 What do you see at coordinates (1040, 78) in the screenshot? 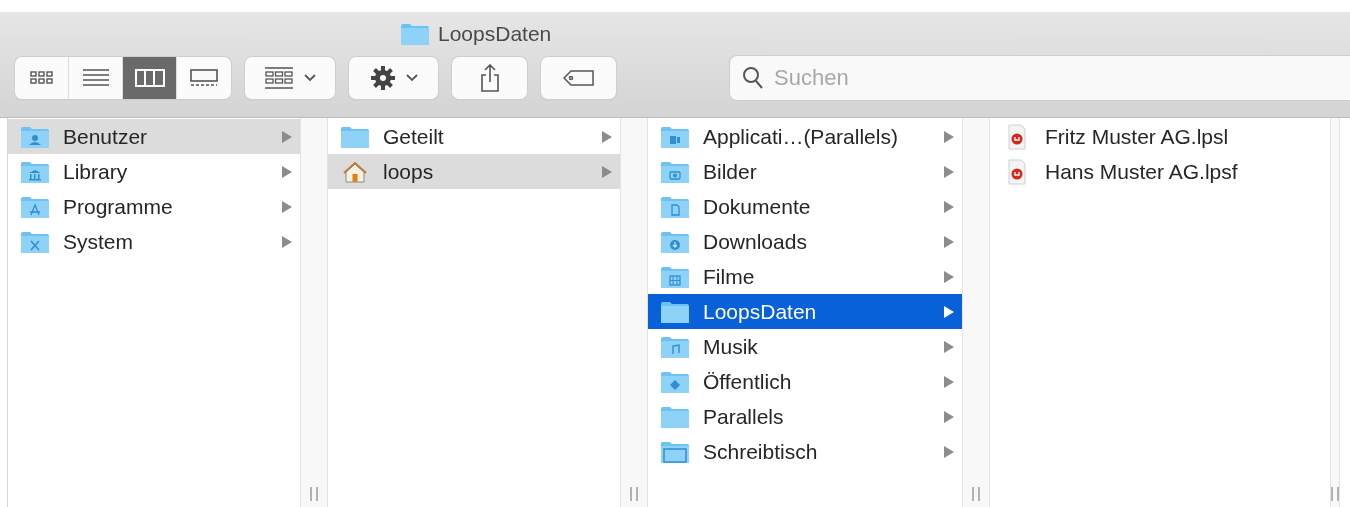
I see `search-field: Suchen` at bounding box center [1040, 78].